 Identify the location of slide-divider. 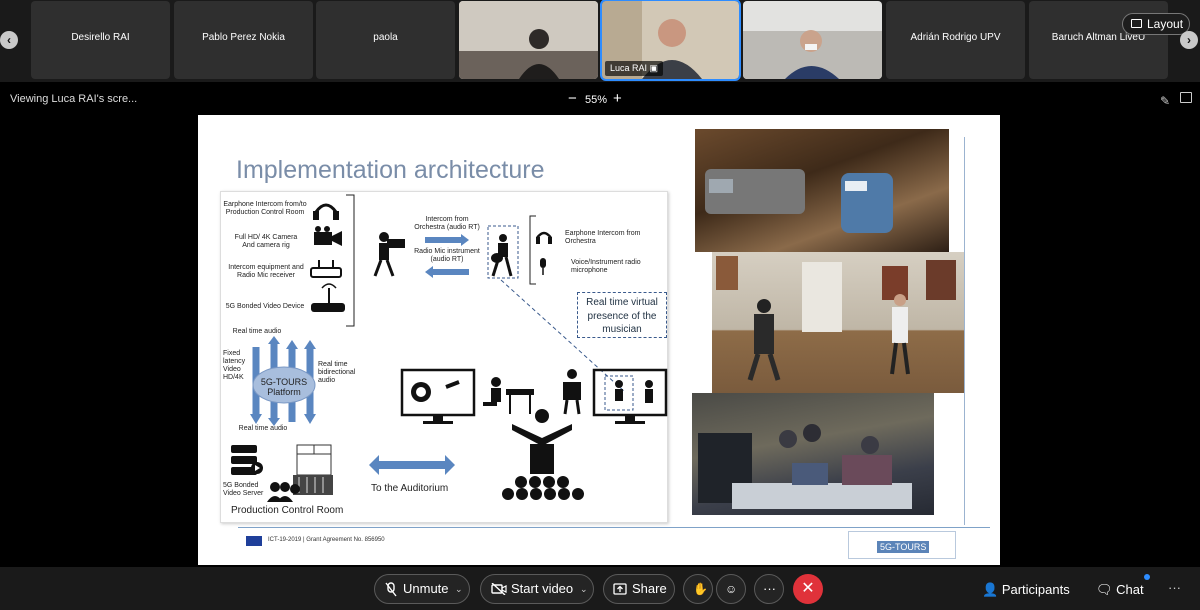
(964, 331).